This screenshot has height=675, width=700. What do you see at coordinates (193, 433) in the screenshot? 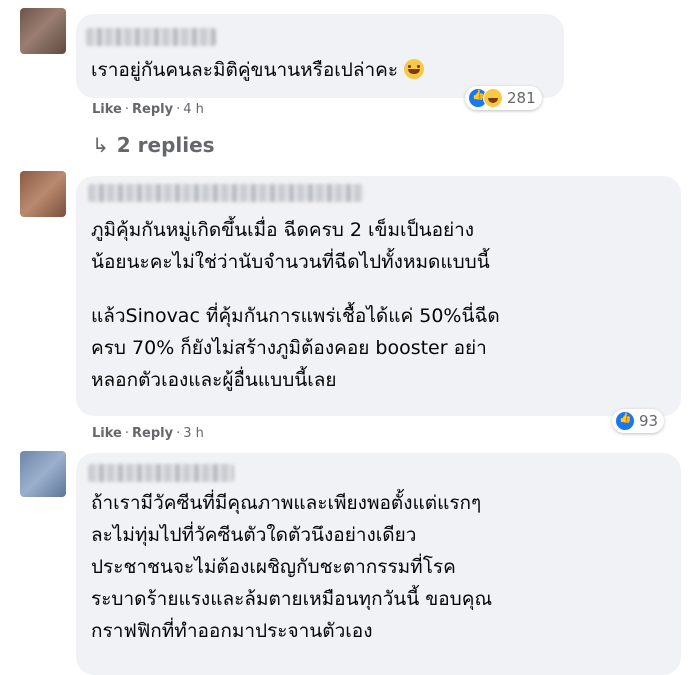
I see `comment-timestamp: 3 h` at bounding box center [193, 433].